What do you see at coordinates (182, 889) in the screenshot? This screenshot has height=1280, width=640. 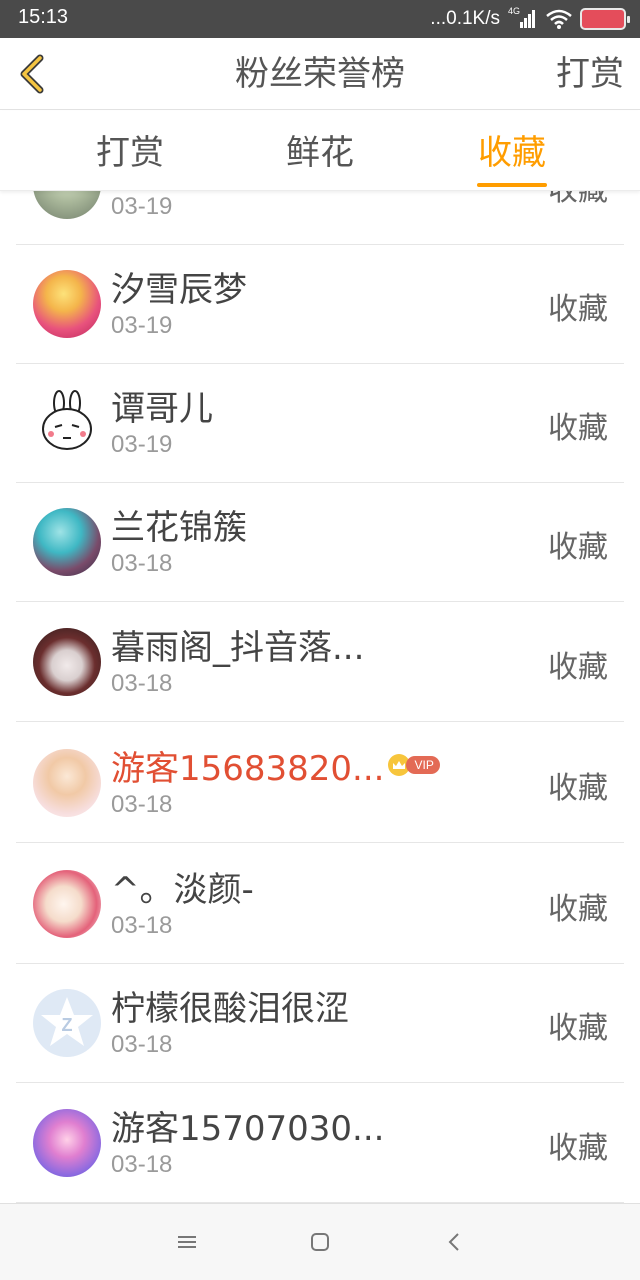 I see `user-name: ^。淡颜-` at bounding box center [182, 889].